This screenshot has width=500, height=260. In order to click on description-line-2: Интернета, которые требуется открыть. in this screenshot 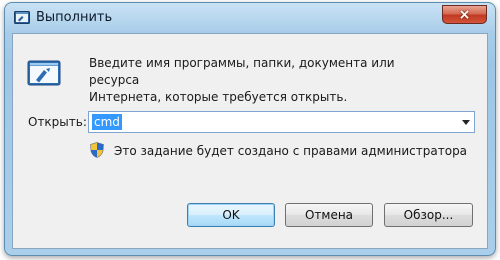, I will do `click(218, 97)`.